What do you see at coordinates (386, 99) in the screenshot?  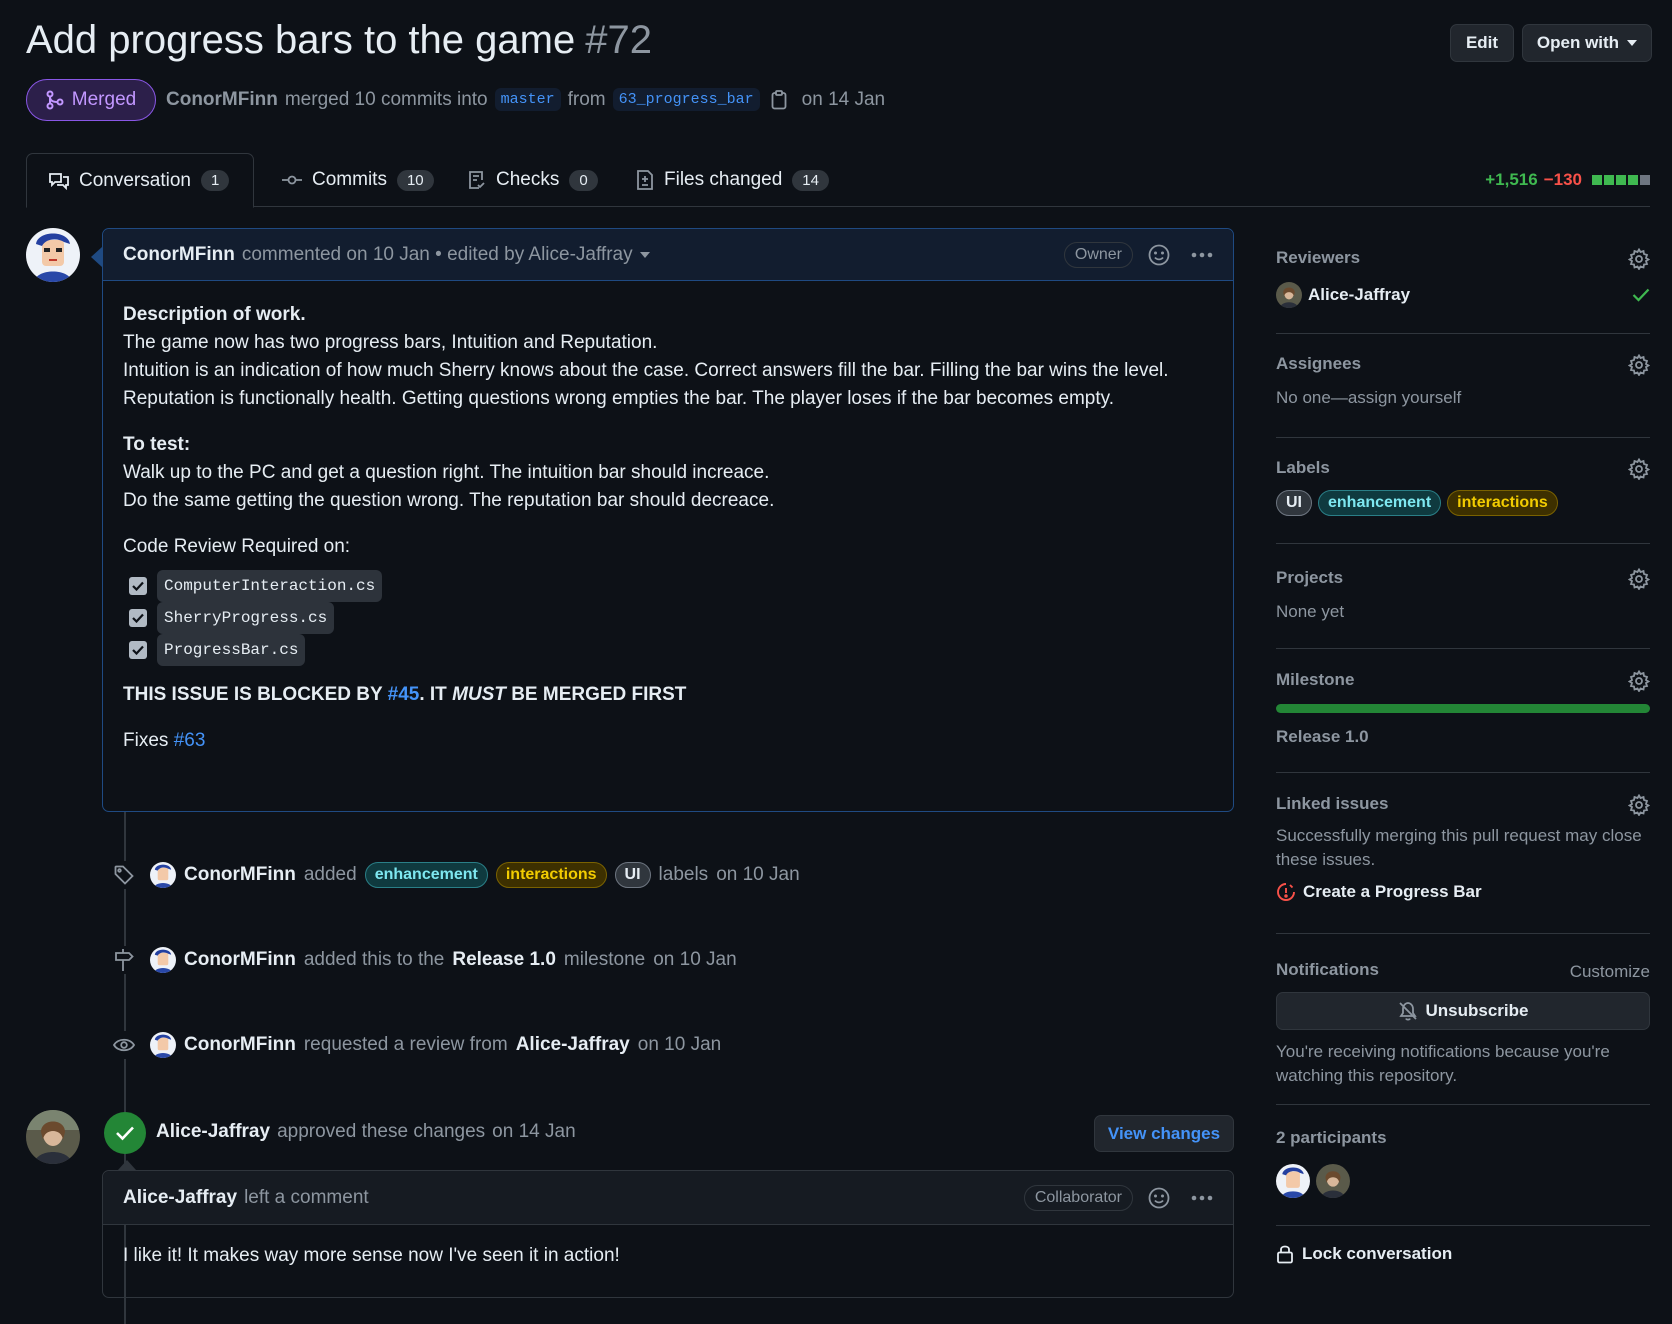 I see `merge-text: merged 10 commits into` at bounding box center [386, 99].